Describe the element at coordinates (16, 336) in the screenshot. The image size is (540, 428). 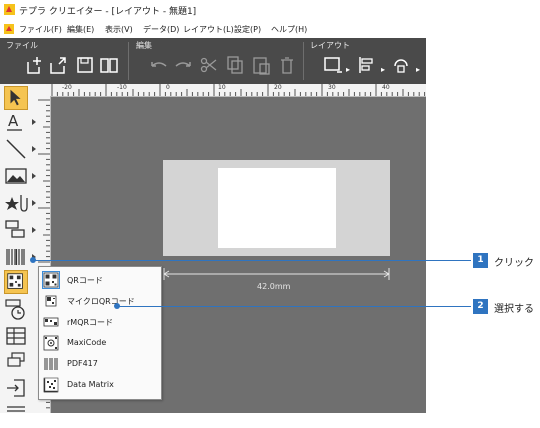
I see `table-tool` at that location.